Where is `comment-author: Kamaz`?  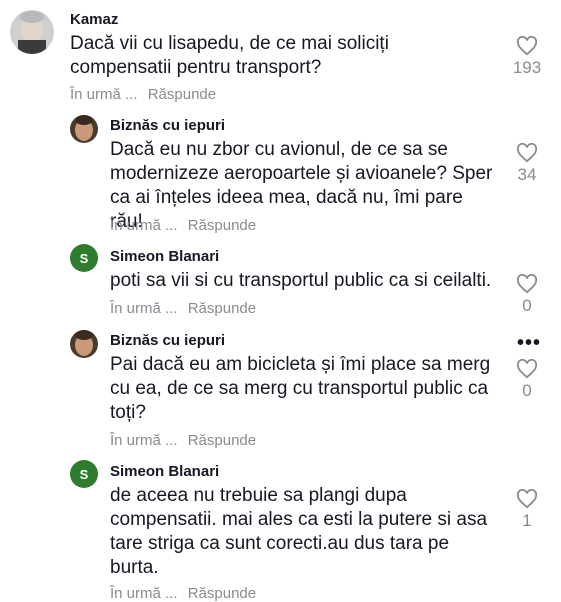
comment-author: Kamaz is located at coordinates (94, 19).